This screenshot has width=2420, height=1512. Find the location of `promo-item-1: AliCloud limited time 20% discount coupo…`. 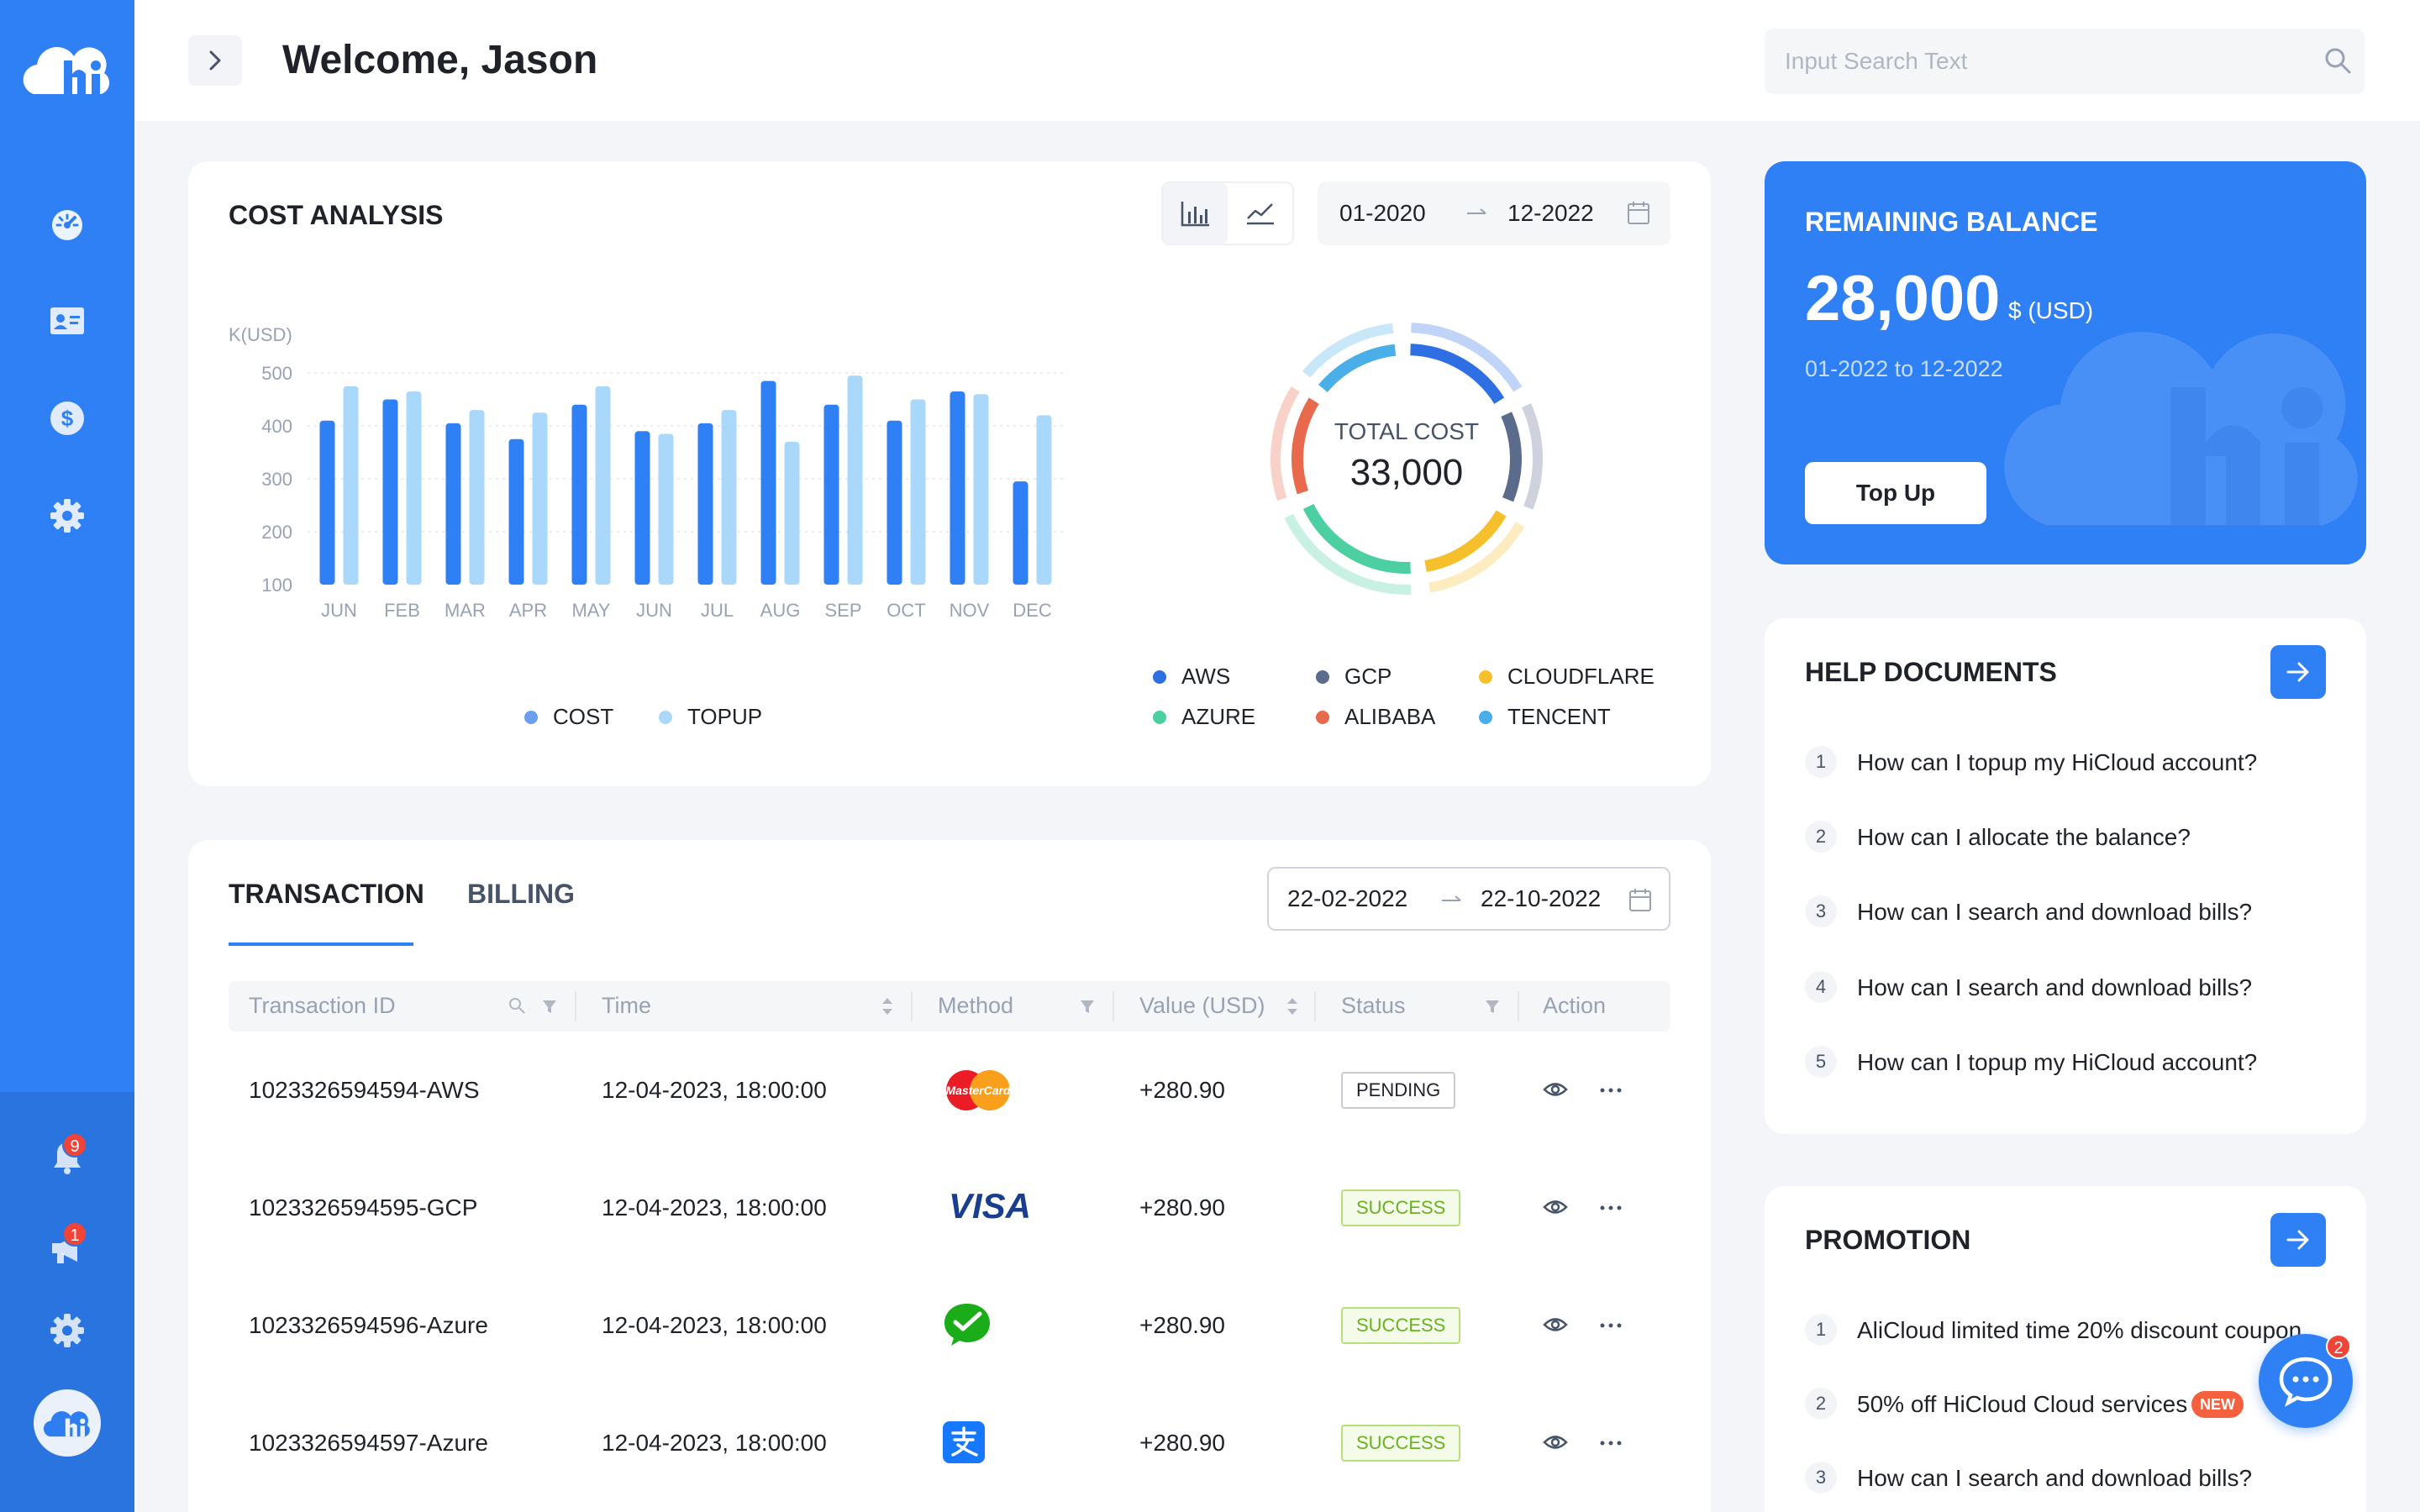

promo-item-1: AliCloud limited time 20% discount coupo… is located at coordinates (2080, 1330).